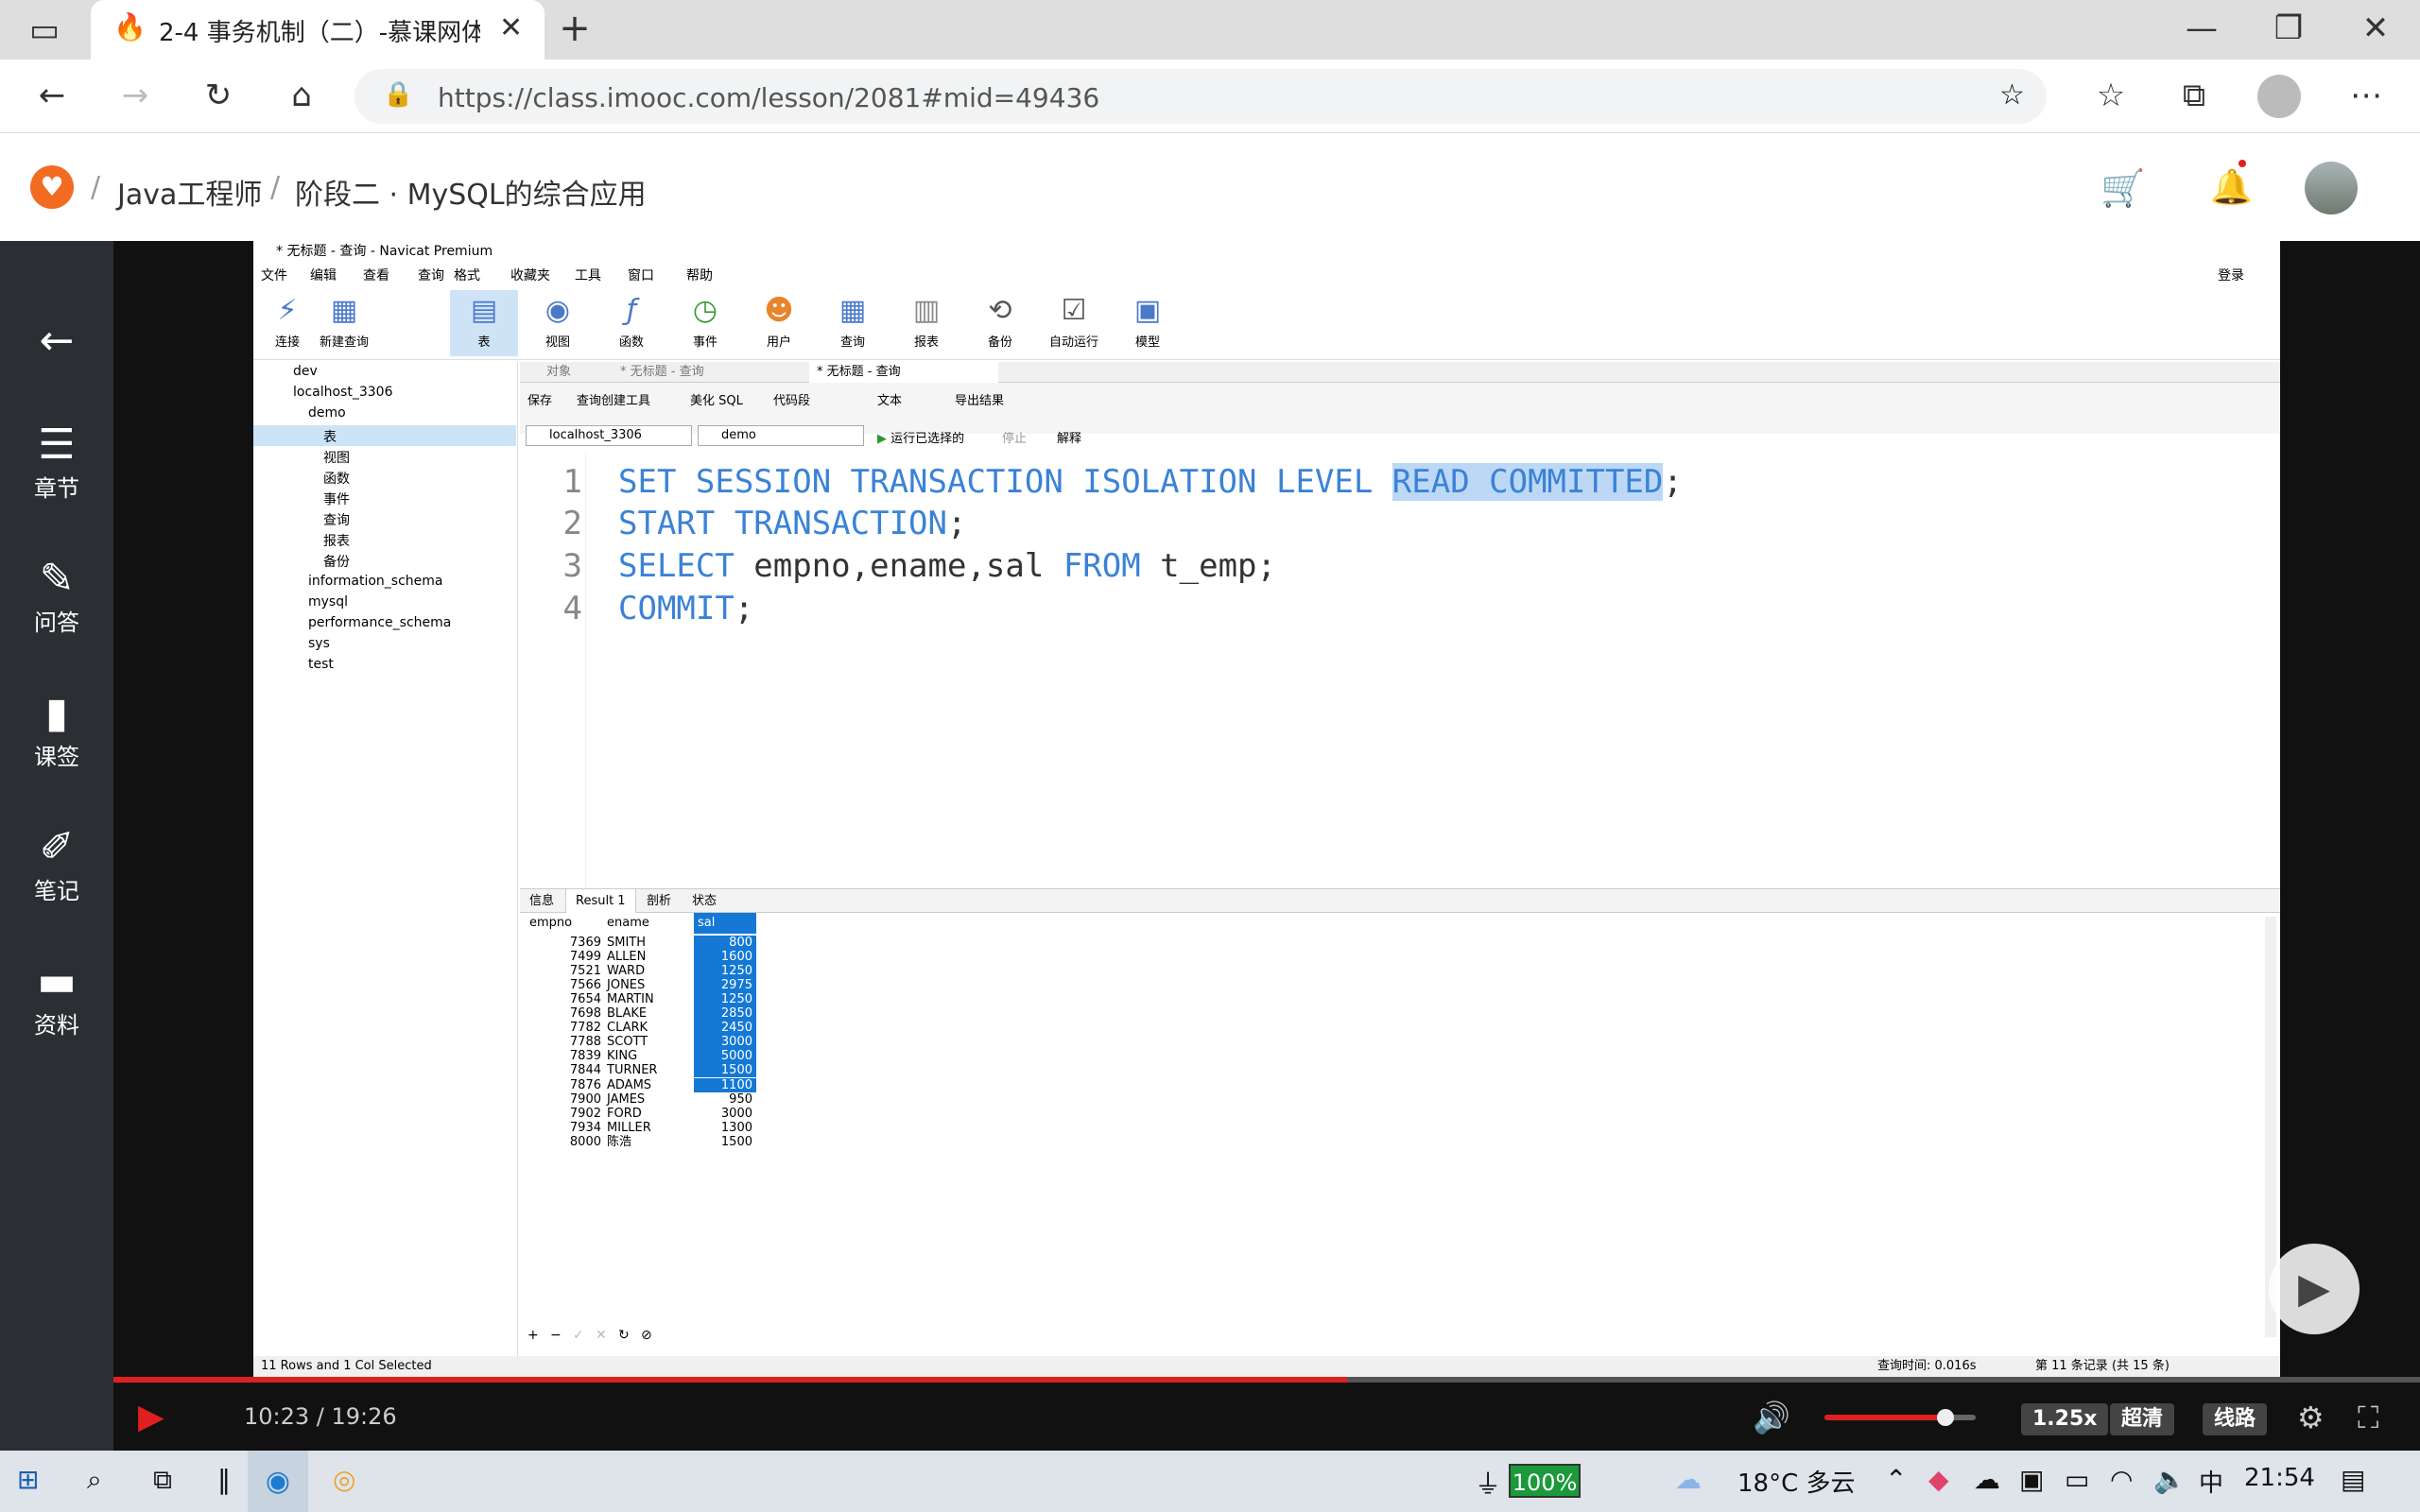 Image resolution: width=2420 pixels, height=1512 pixels. Describe the element at coordinates (2314, 1289) in the screenshot. I see `play-overlay-button: ▶` at that location.